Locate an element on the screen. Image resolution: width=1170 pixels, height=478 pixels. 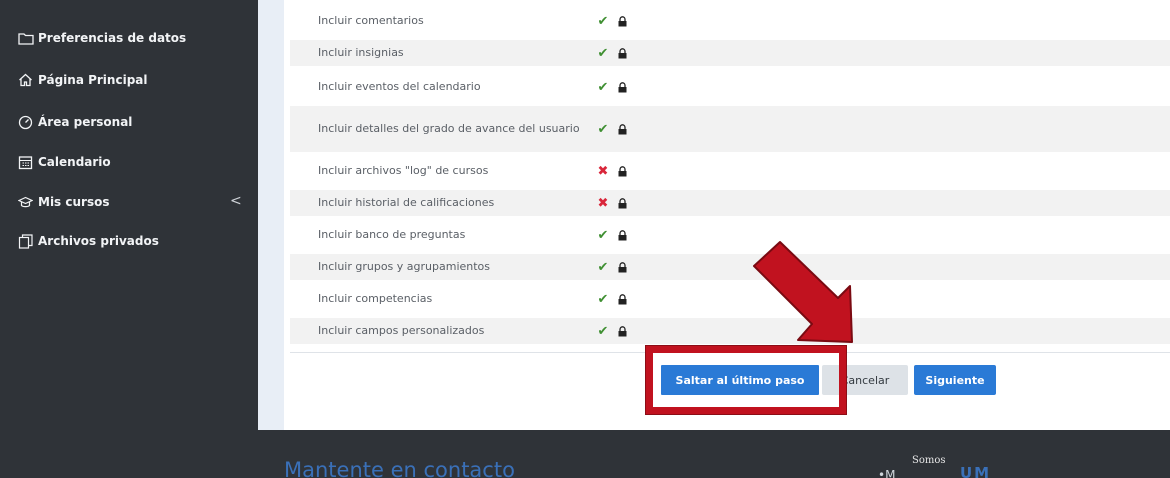
setting-label: Incluir competencias is located at coordinates (375, 298).